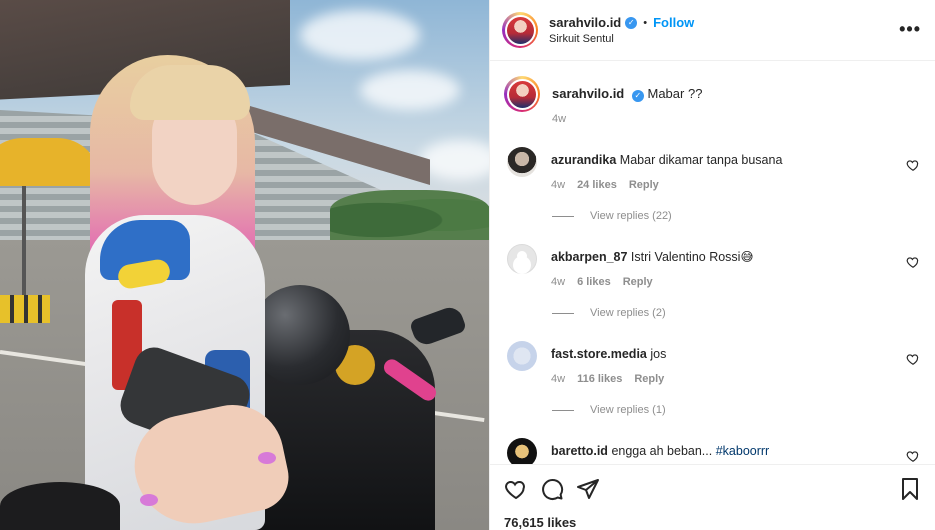 The height and width of the screenshot is (530, 935). I want to click on action-bar, so click(713, 489).